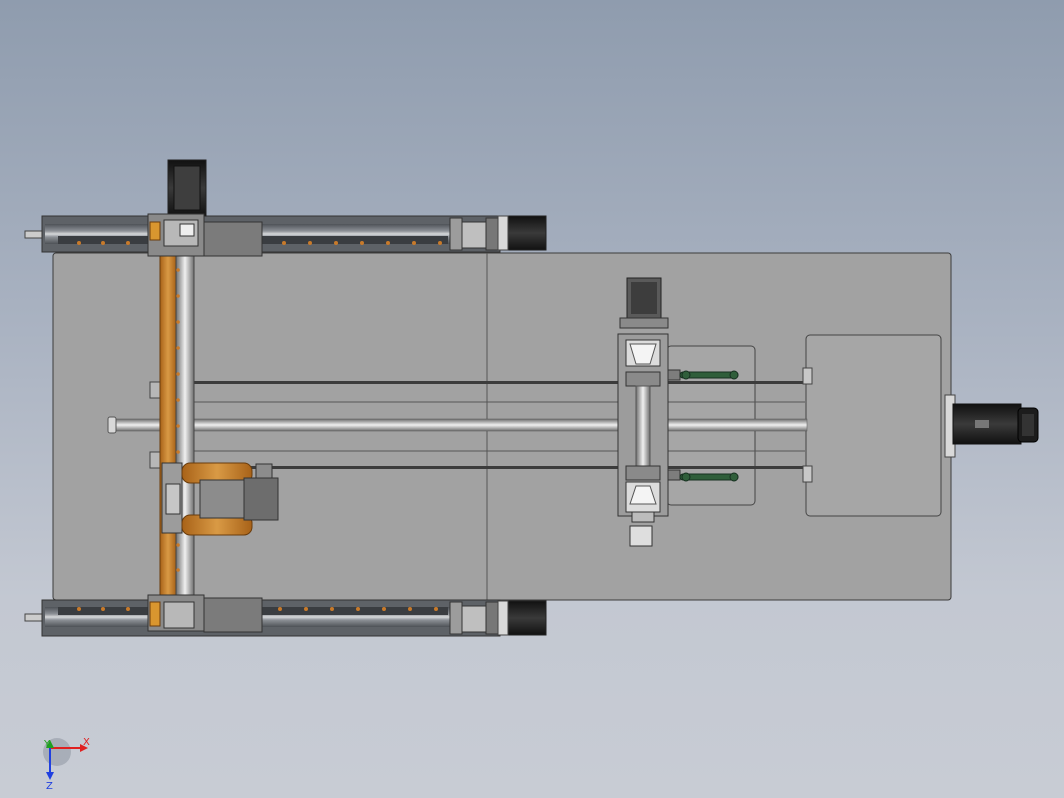 The height and width of the screenshot is (798, 1064). What do you see at coordinates (643, 412) in the screenshot?
I see `spindle-head` at bounding box center [643, 412].